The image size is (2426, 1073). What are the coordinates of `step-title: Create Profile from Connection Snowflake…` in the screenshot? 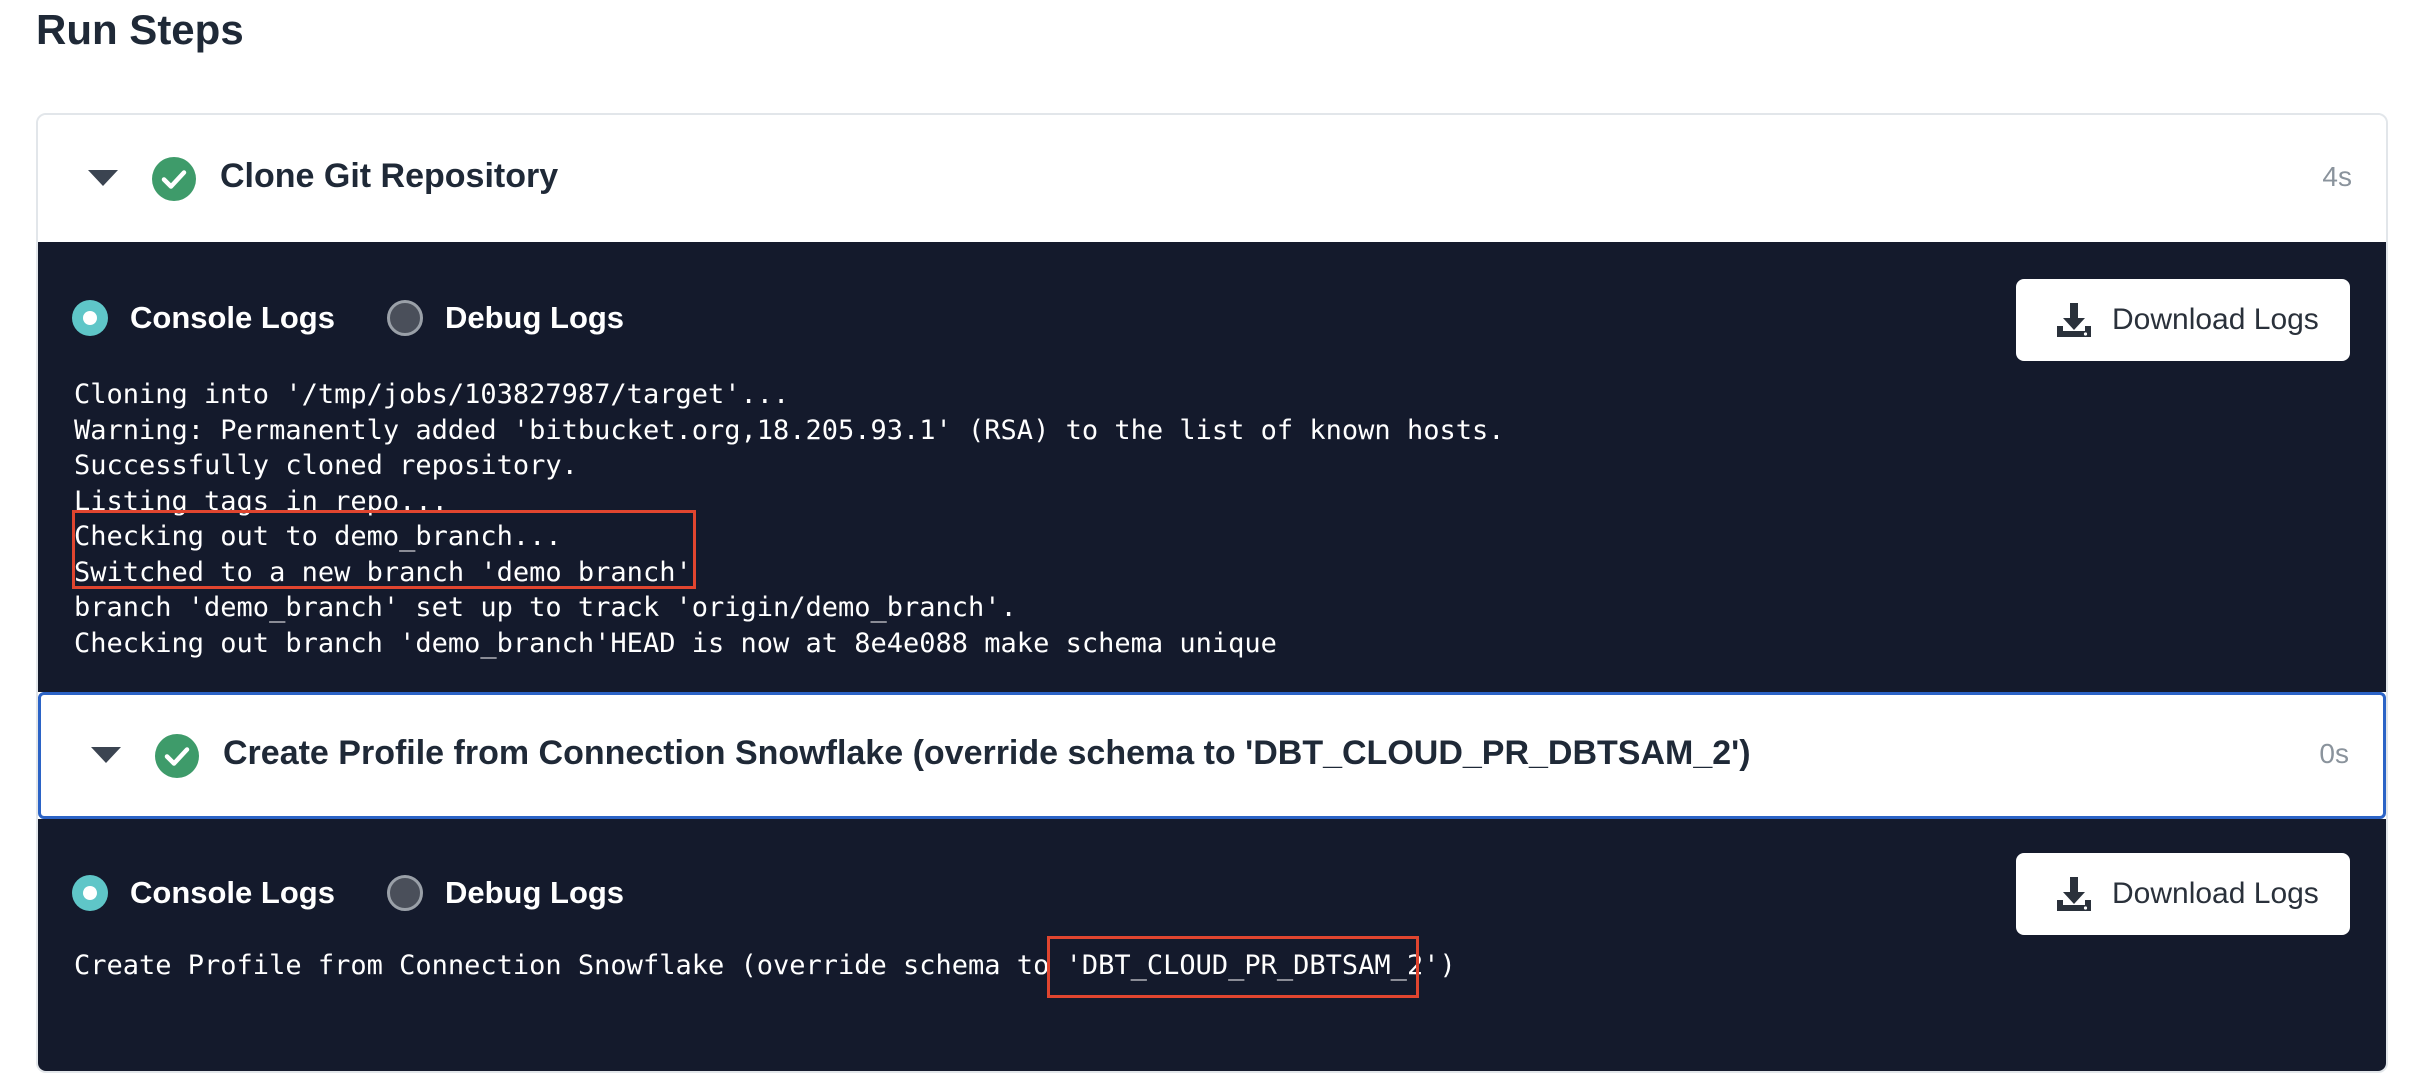 It's located at (987, 753).